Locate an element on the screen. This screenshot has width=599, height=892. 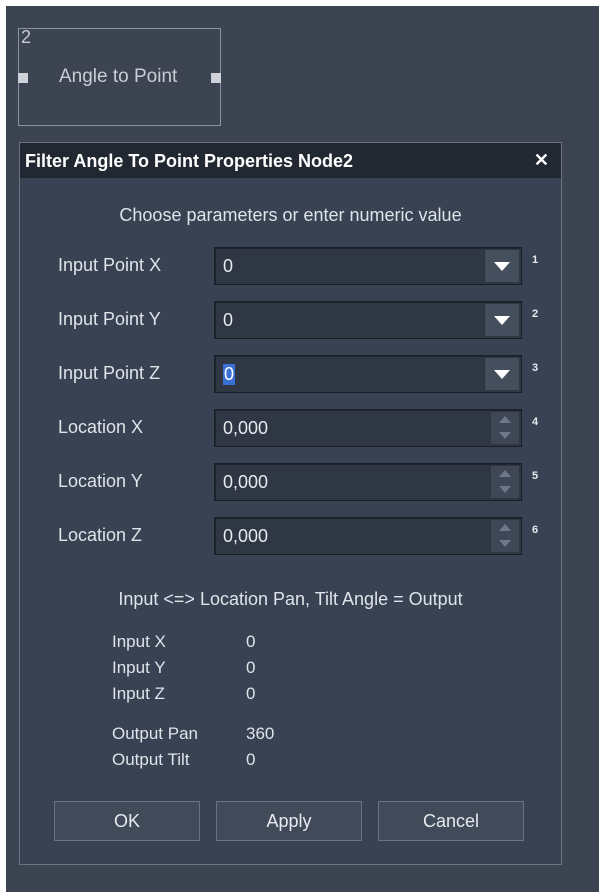
input-point-y-value: 0 is located at coordinates (228, 320).